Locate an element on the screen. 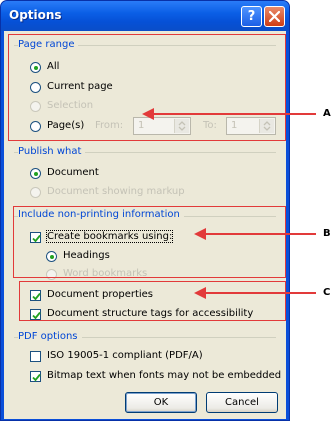  annotation-label-c: C is located at coordinates (327, 292).